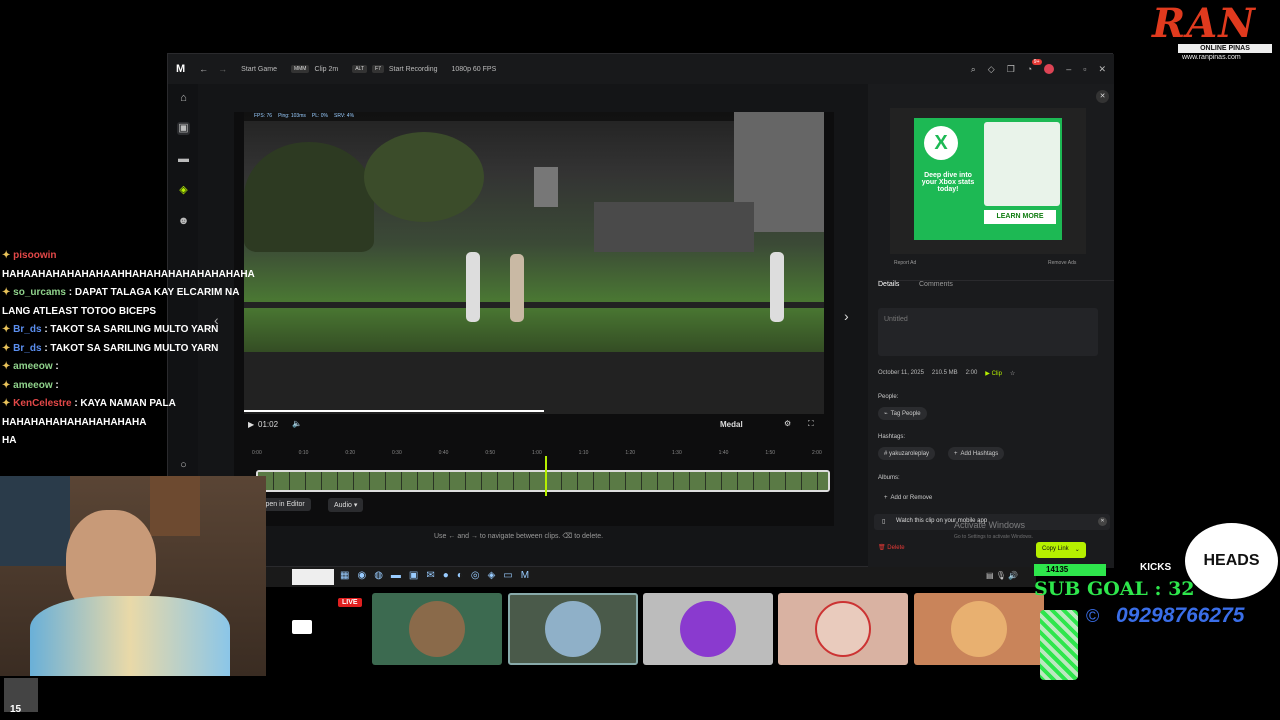 The height and width of the screenshot is (720, 1280). Describe the element at coordinates (543, 481) in the screenshot. I see `timeline-strip` at that location.